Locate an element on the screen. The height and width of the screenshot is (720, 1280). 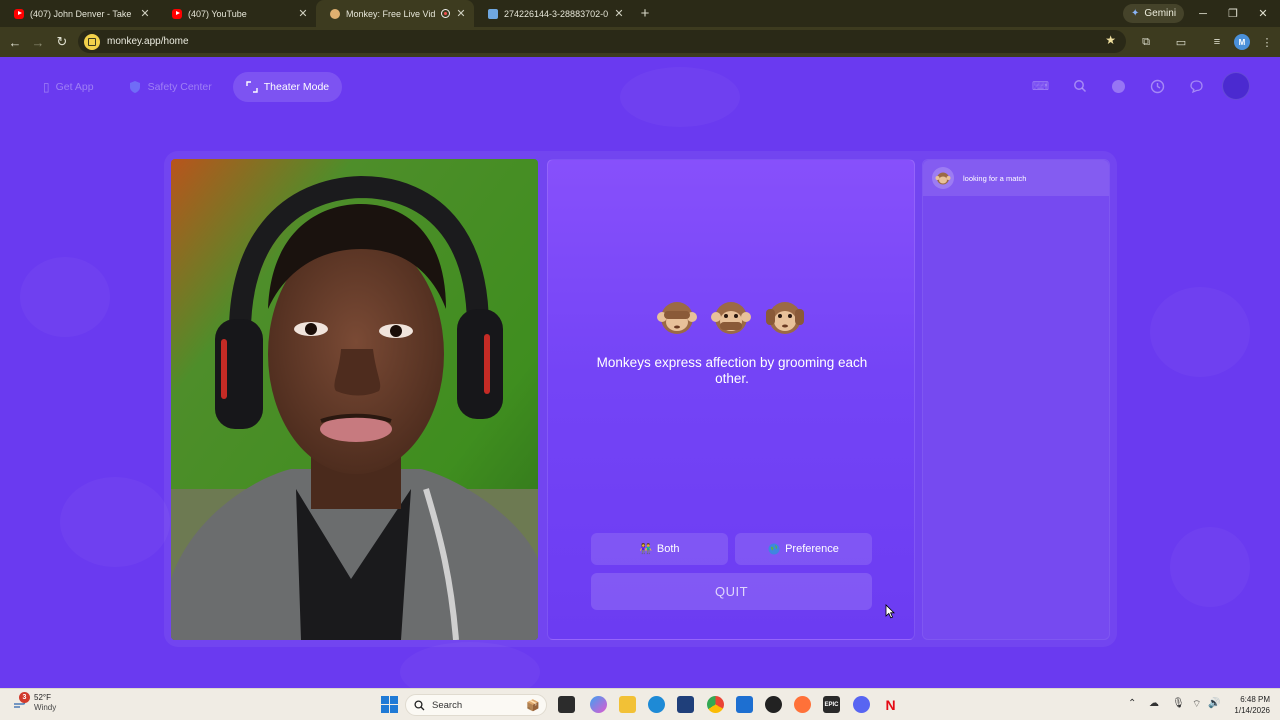
search-highlight-icon: 📦 is located at coordinates (533, 705).